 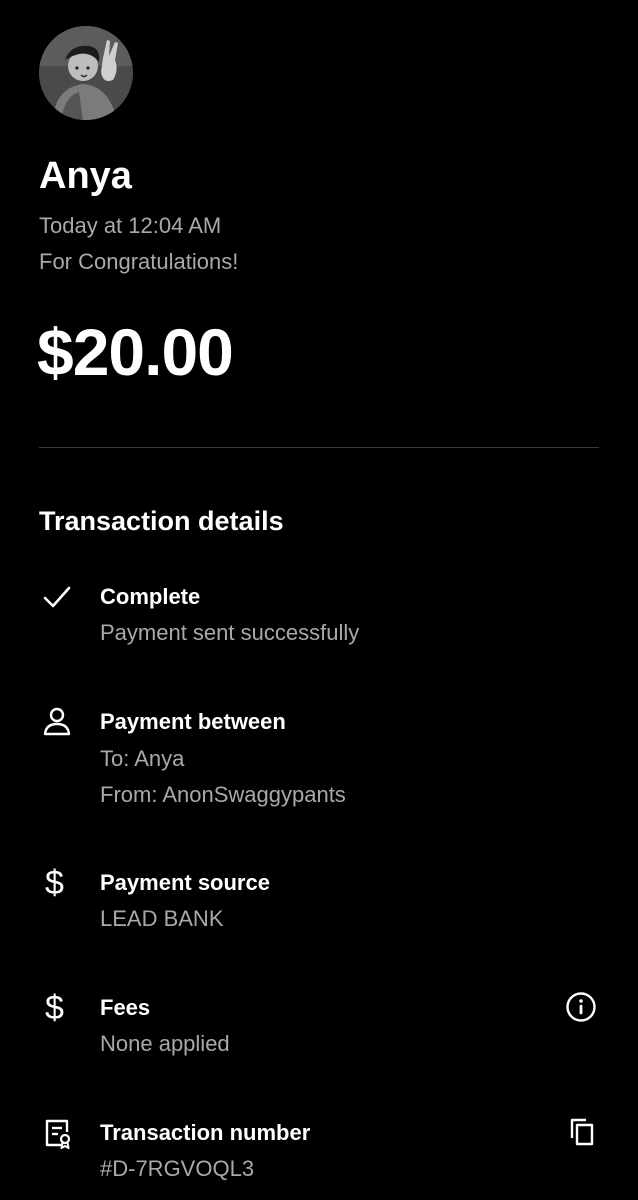 I want to click on payment-amount: $20.00, so click(x=135, y=352).